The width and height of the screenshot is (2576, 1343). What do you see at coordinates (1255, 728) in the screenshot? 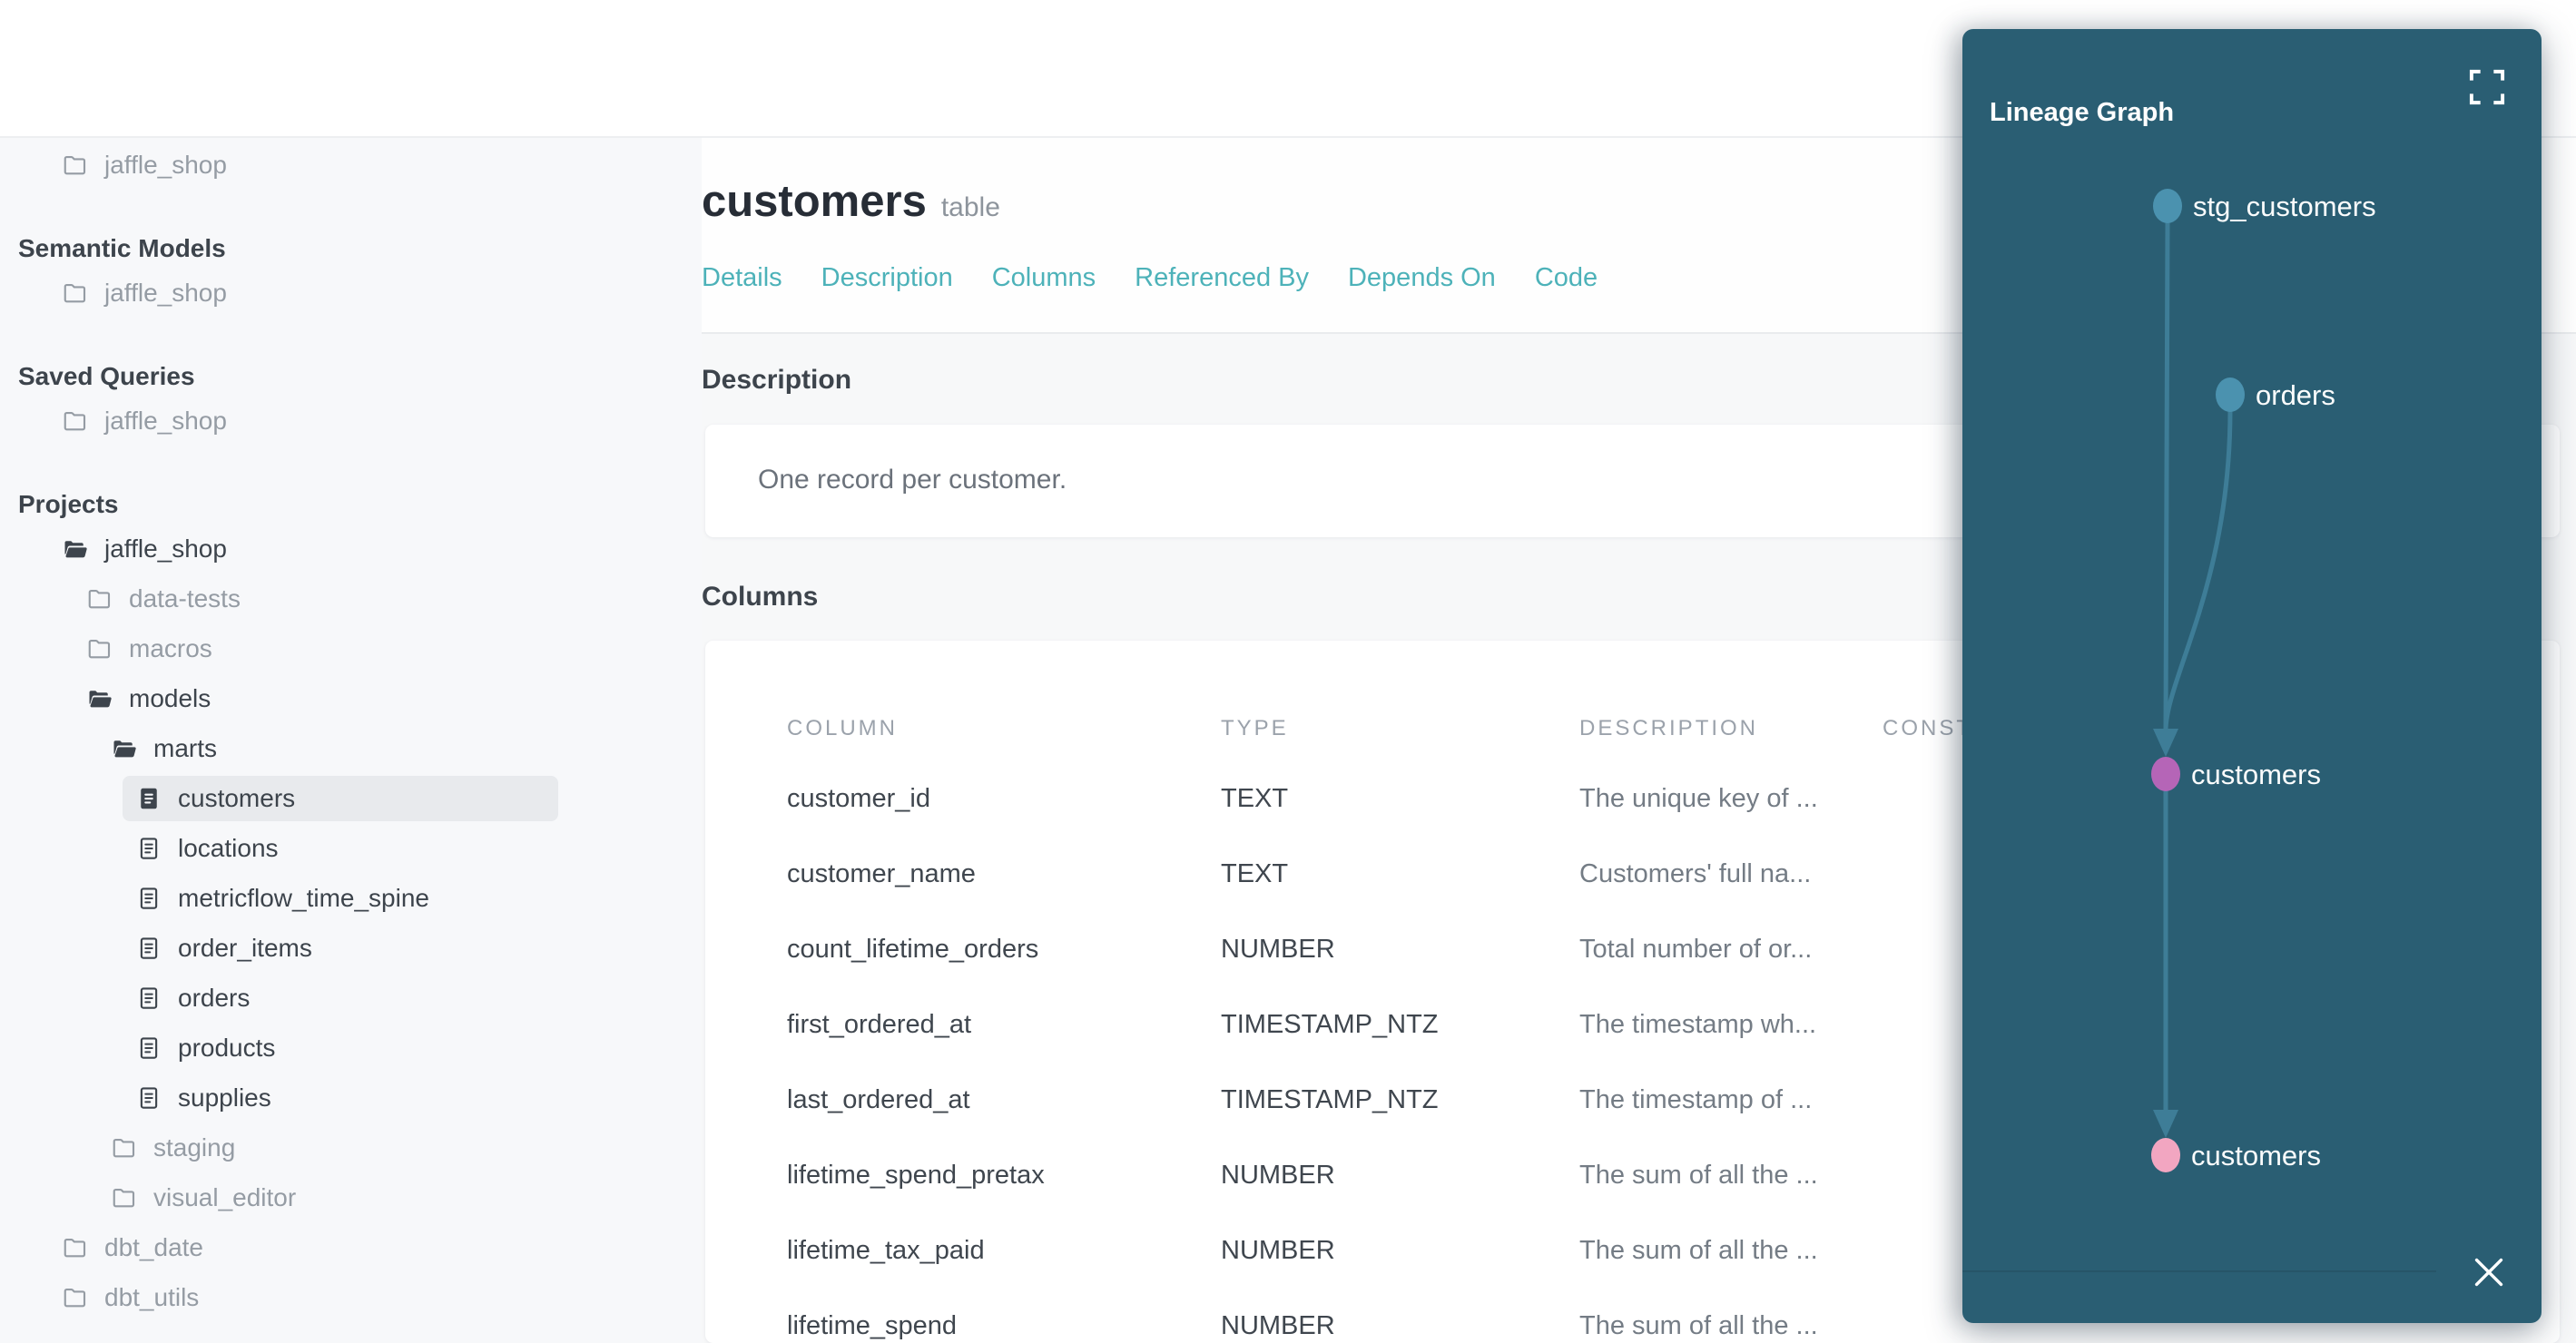
I see `column-header-type: TYPE` at bounding box center [1255, 728].